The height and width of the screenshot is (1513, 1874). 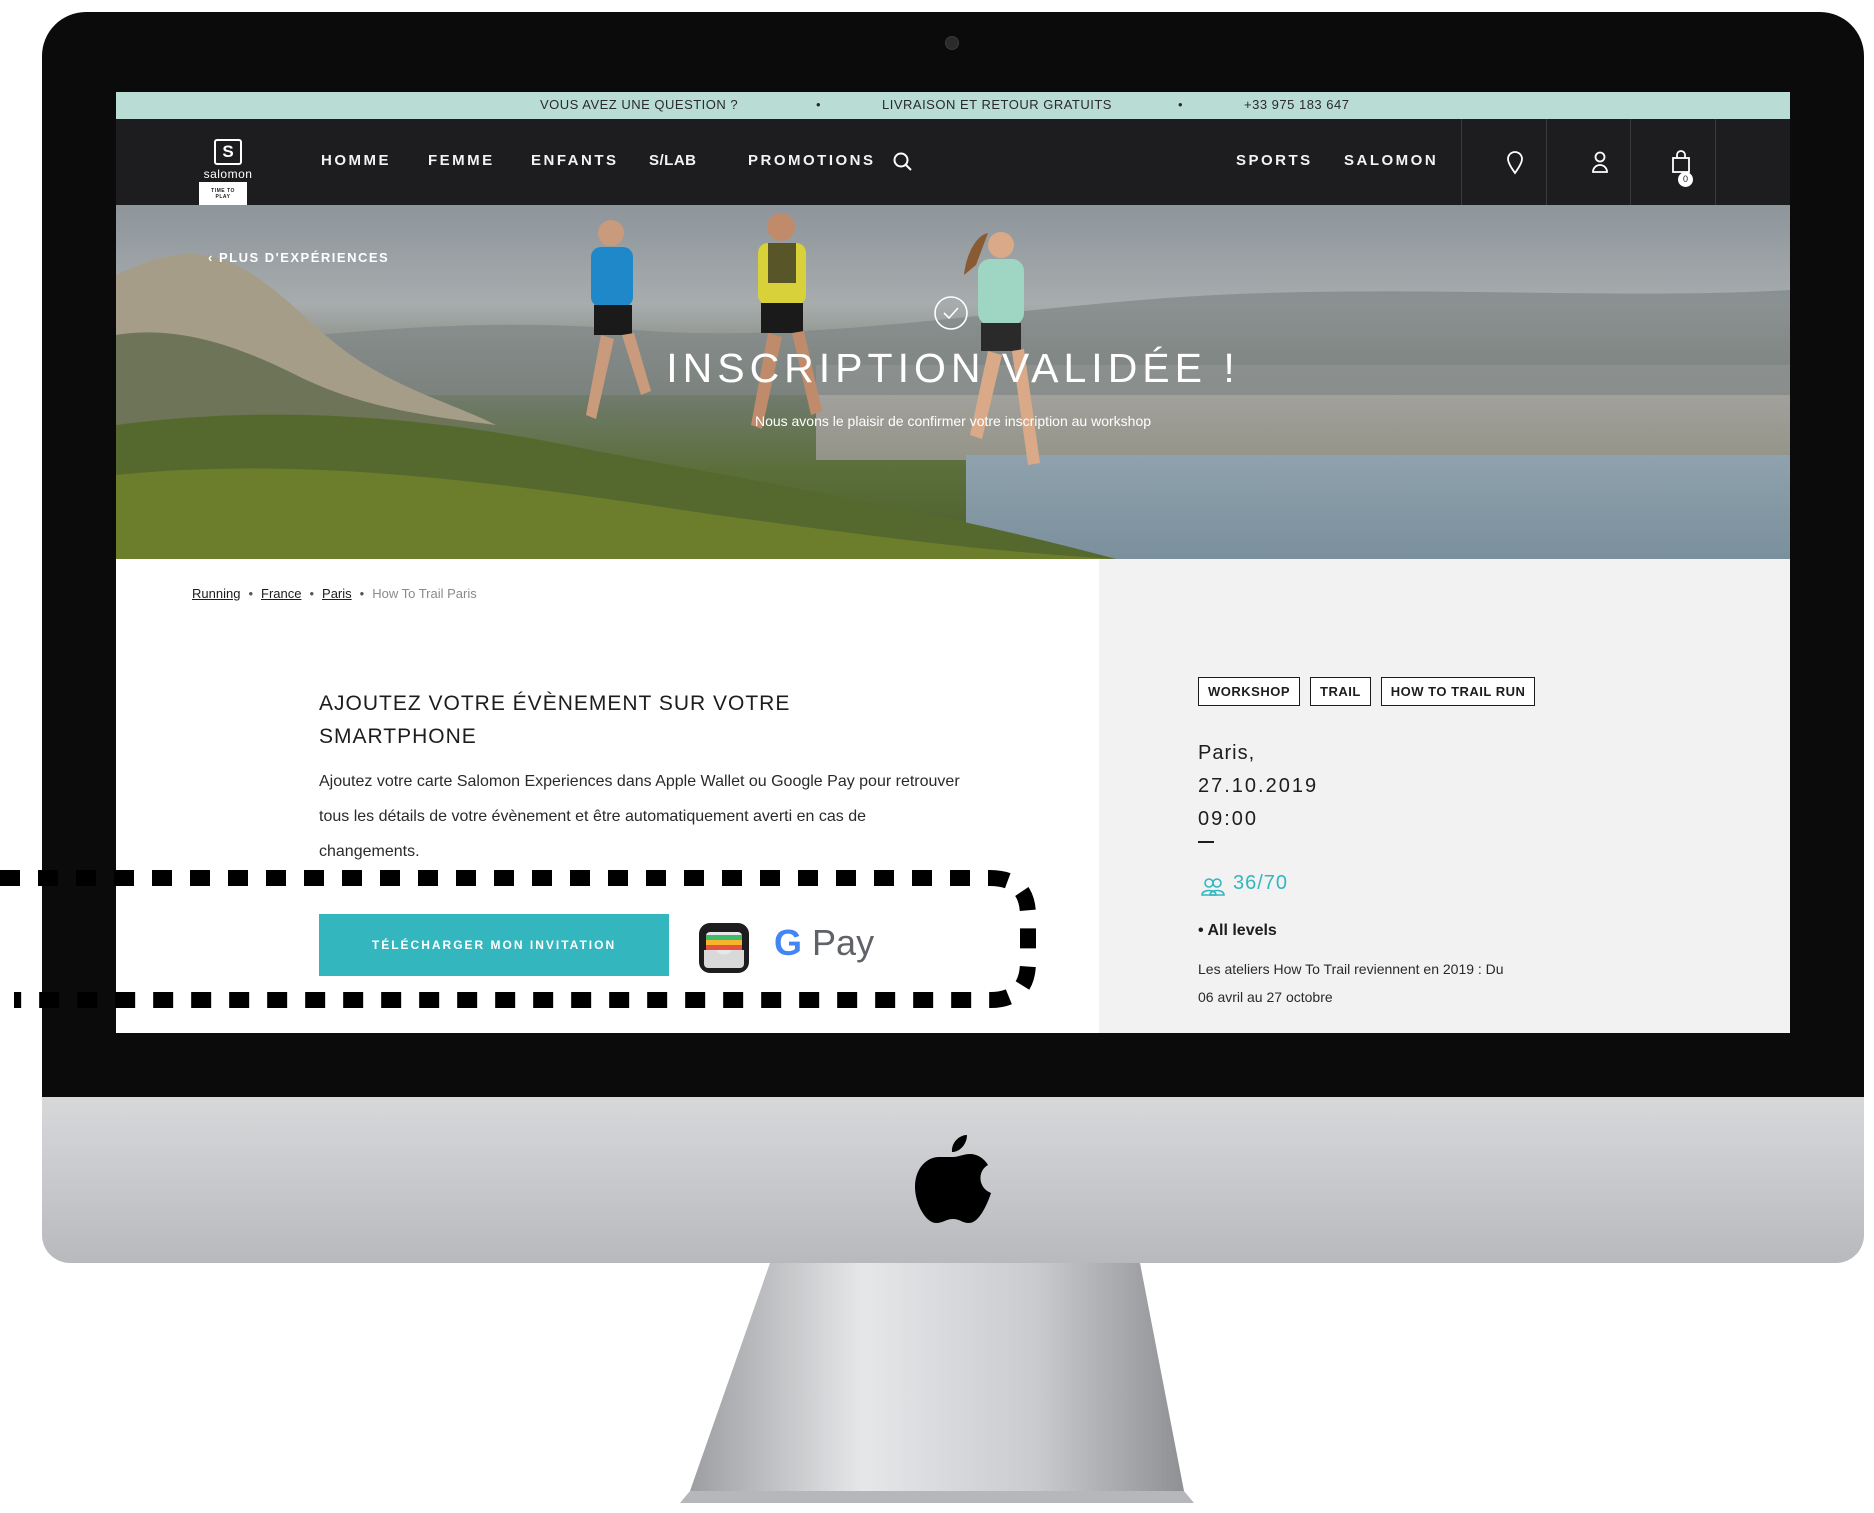 I want to click on salomon-logo: S salomon TIME TO PLAY, so click(x=228, y=173).